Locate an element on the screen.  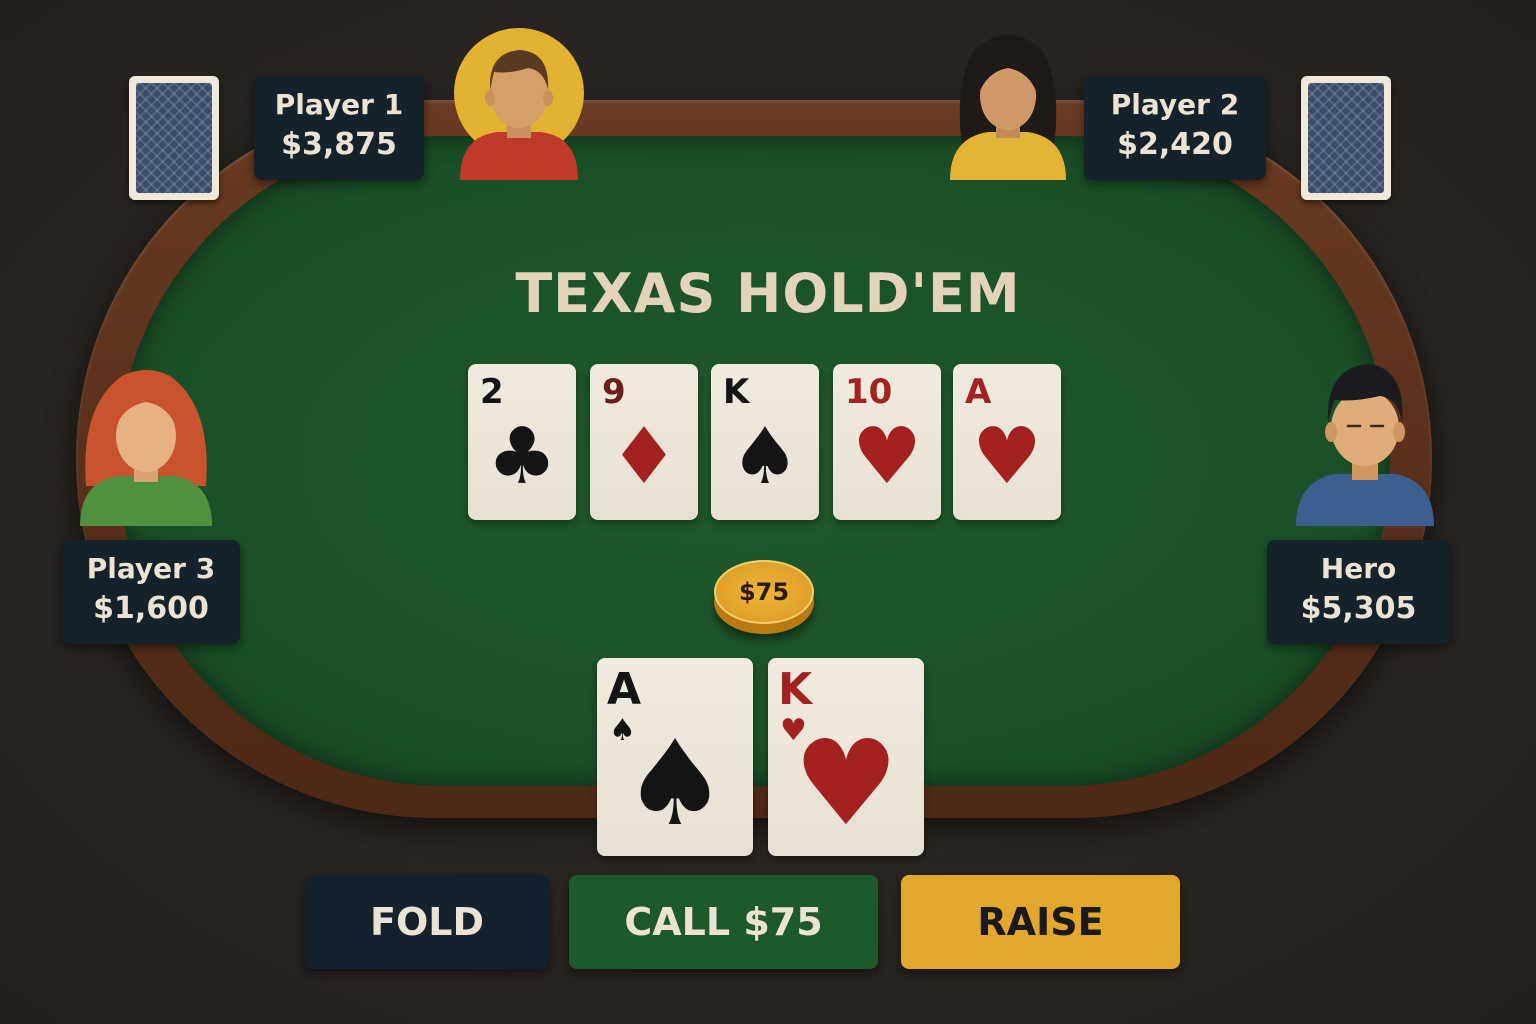
pot-amount: $75 is located at coordinates (764, 592).